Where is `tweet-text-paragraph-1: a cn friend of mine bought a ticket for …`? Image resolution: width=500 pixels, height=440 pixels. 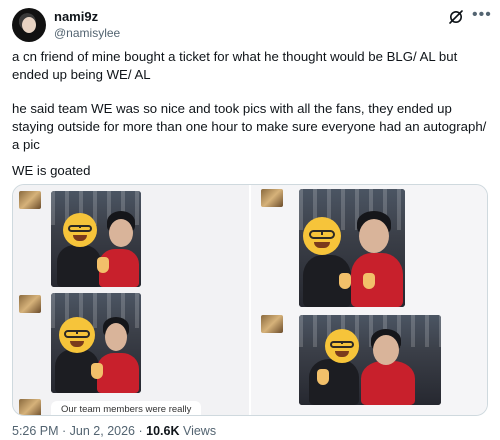 tweet-text-paragraph-1: a cn friend of mine bought a ticket for … is located at coordinates (235, 65).